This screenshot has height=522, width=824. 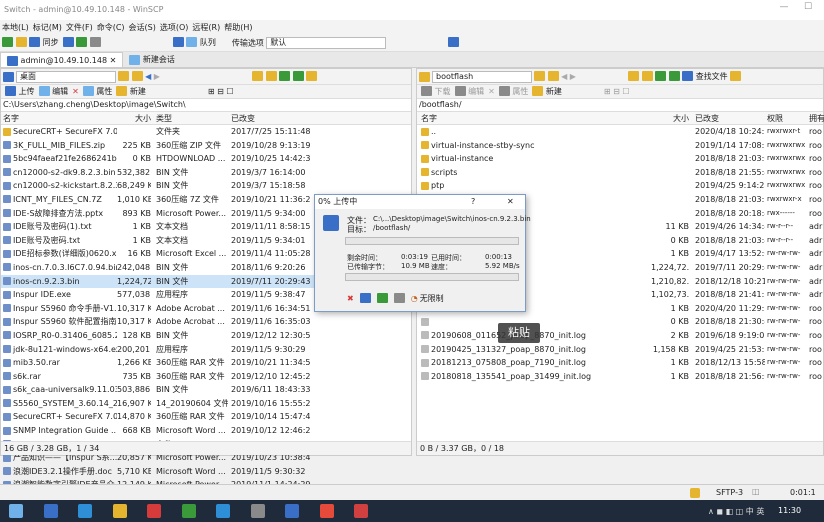 What do you see at coordinates (382, 298) in the screenshot?
I see `pause-icon` at bounding box center [382, 298].